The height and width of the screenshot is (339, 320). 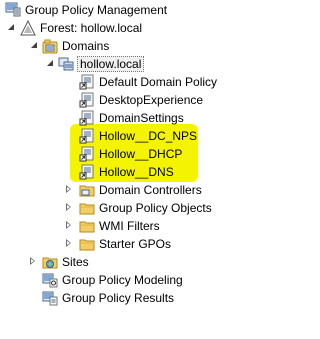 What do you see at coordinates (151, 100) in the screenshot?
I see `tree-label: DesktopExperience` at bounding box center [151, 100].